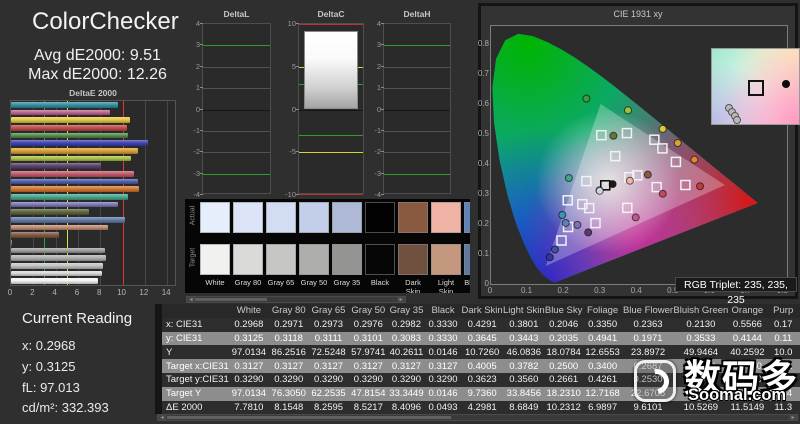 This screenshot has width=800, height=424. What do you see at coordinates (54, 281) in the screenshot?
I see `de-bar-white` at bounding box center [54, 281].